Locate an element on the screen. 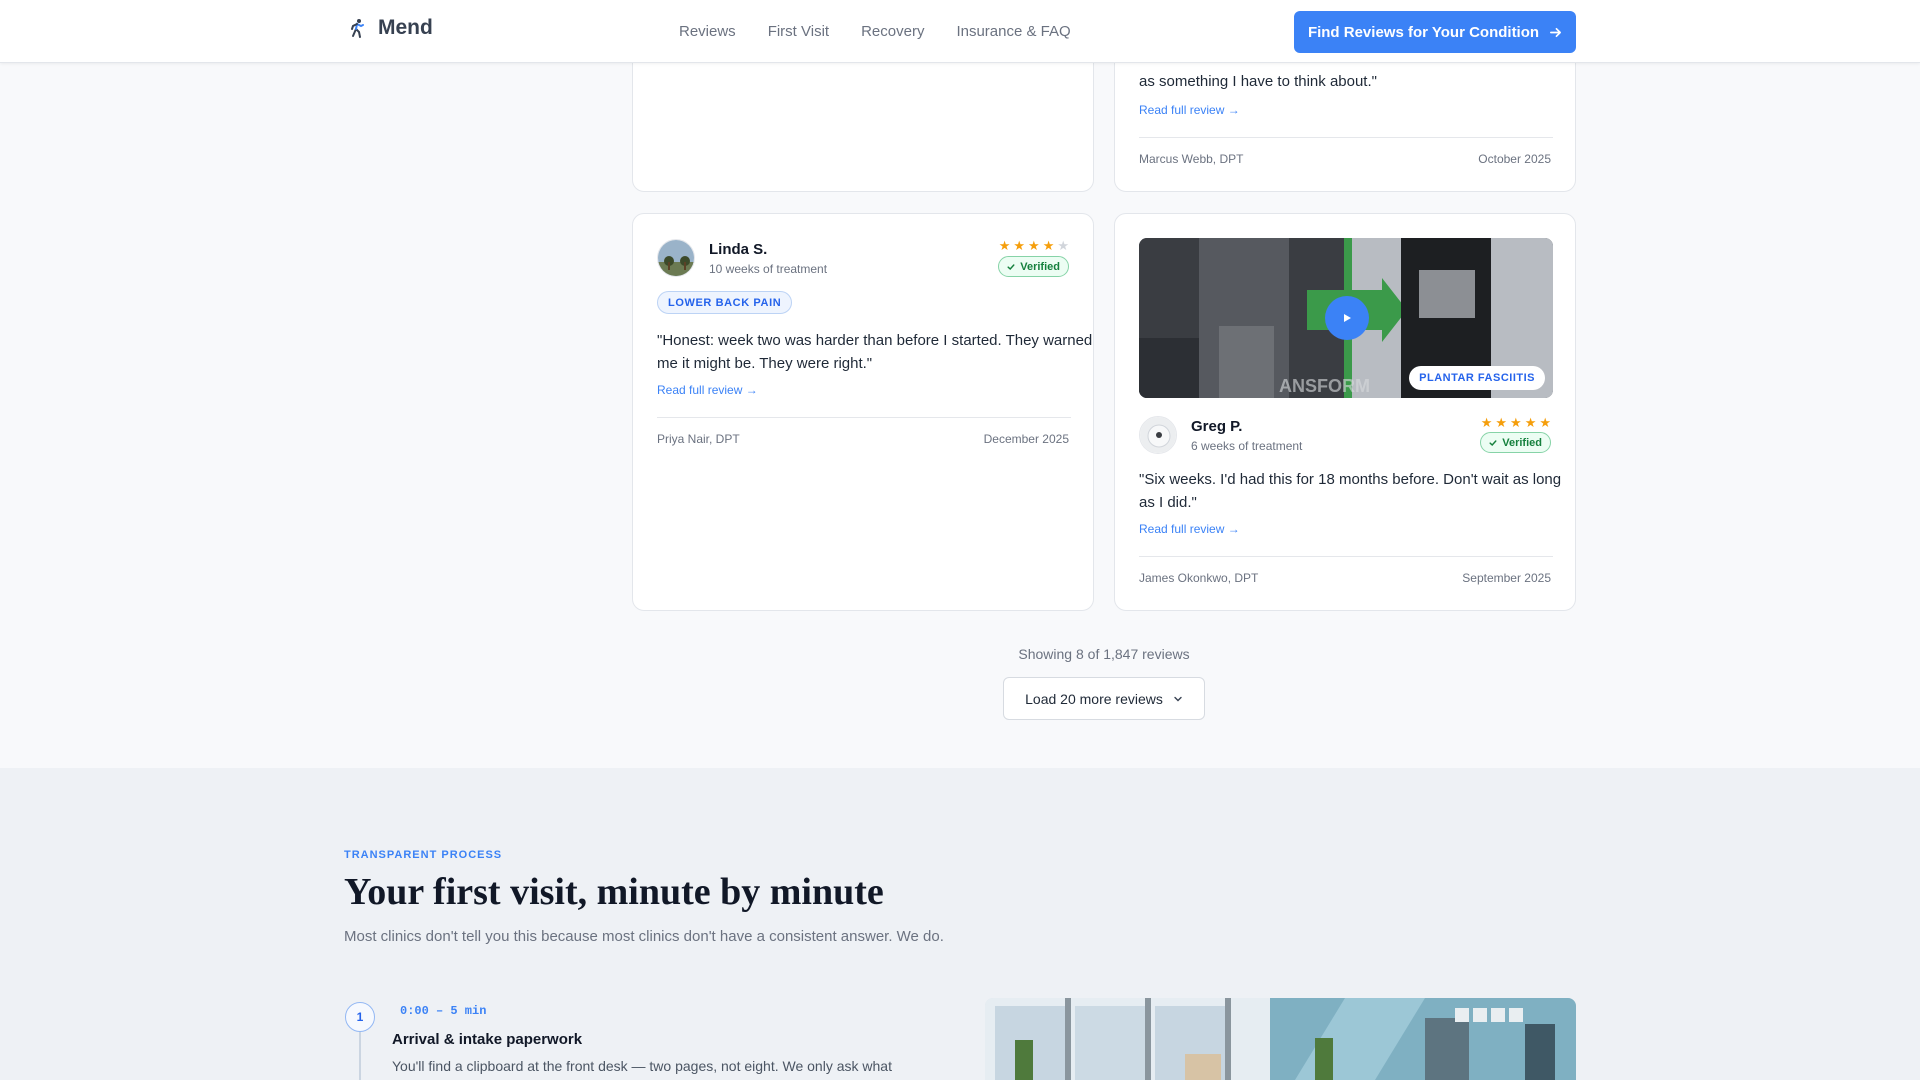 The width and height of the screenshot is (1920, 1080). arrow-right-icon is located at coordinates (1556, 32).